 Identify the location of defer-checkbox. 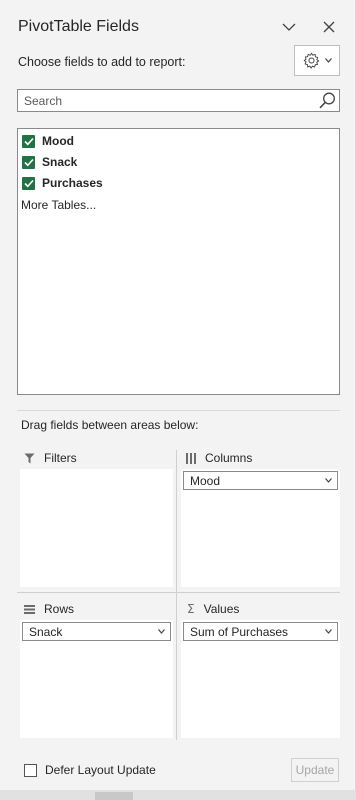
(30, 770).